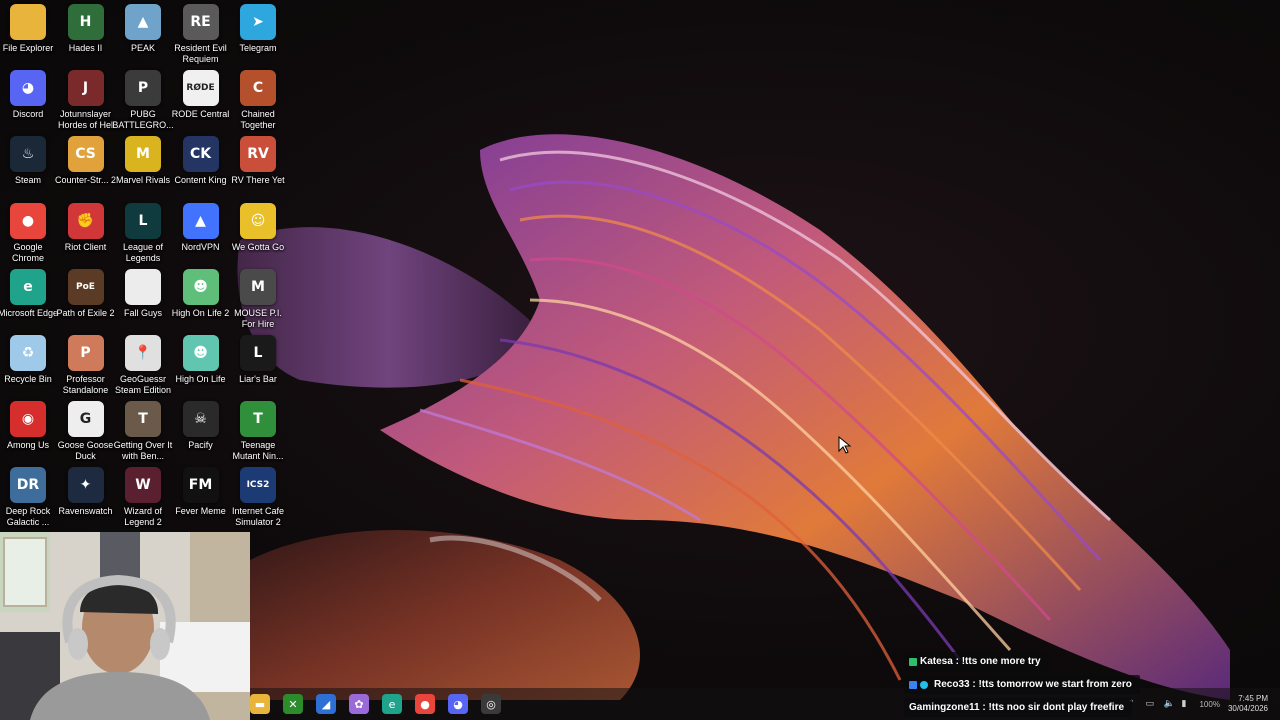  I want to click on xbox-taskbar-icon: ✕, so click(293, 704).